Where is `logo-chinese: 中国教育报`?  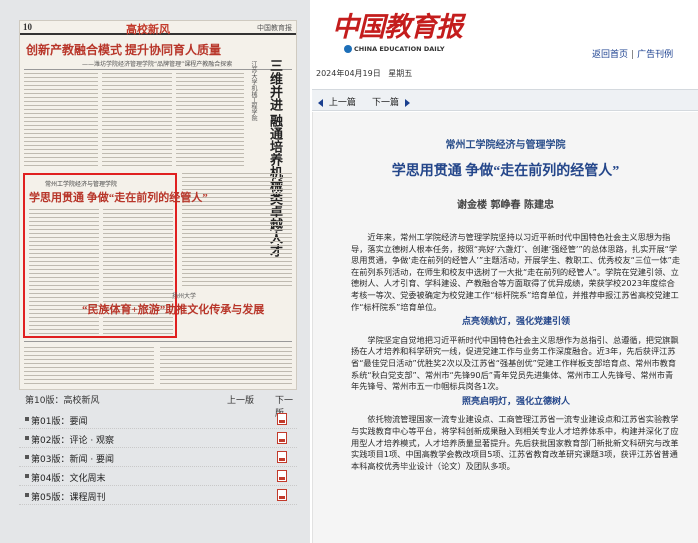 logo-chinese: 中国教育报 is located at coordinates (397, 27).